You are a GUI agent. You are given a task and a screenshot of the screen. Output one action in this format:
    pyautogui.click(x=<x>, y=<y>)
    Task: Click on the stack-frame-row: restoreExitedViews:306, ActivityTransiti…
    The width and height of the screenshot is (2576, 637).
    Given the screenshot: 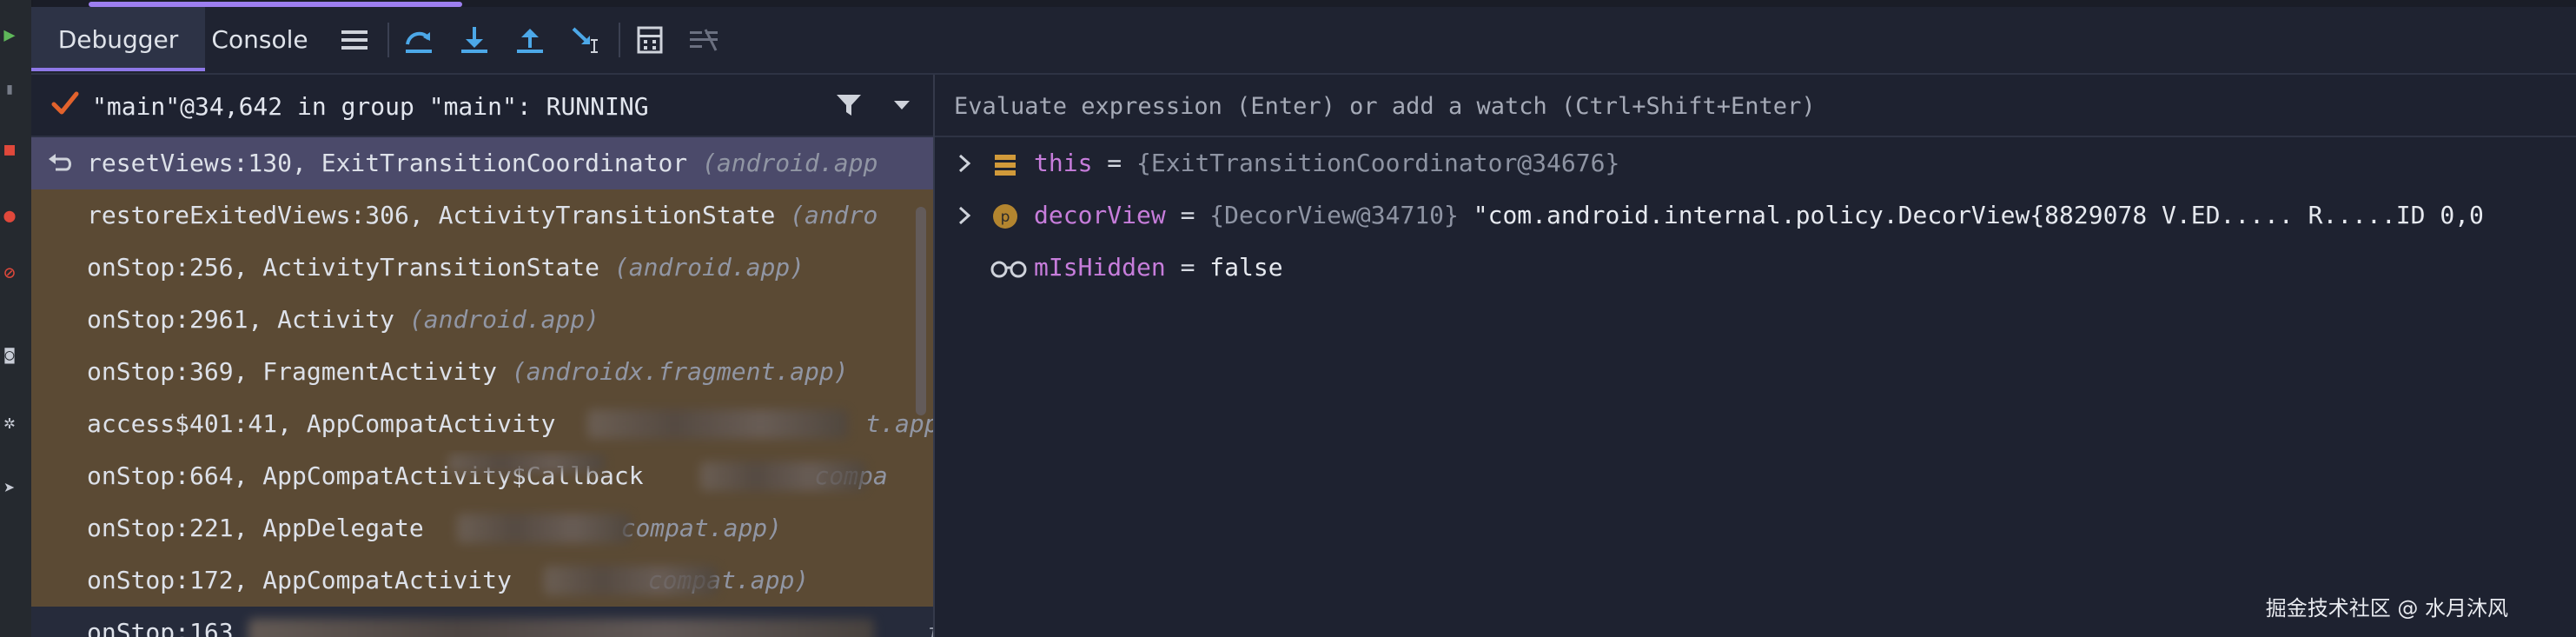 What is the action you would take?
    pyautogui.click(x=482, y=216)
    